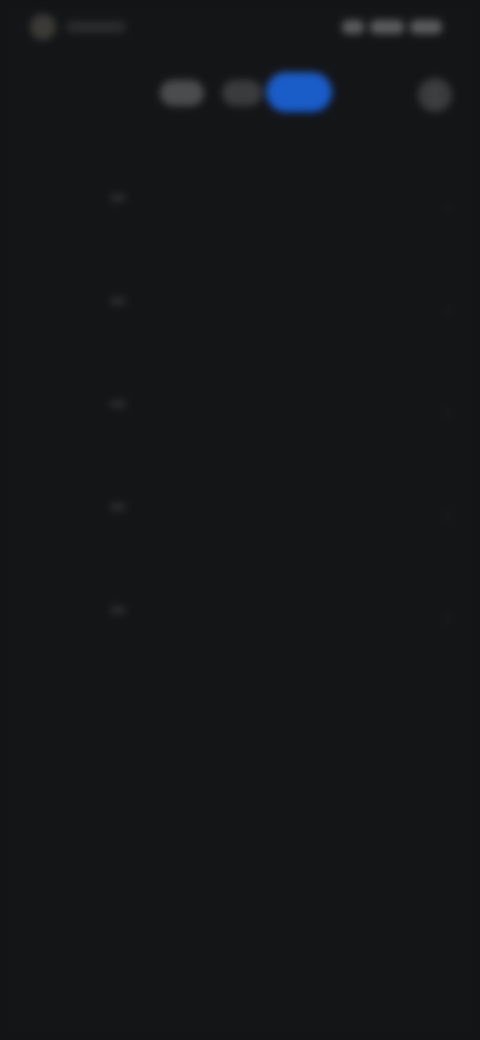 This screenshot has height=1040, width=480. Describe the element at coordinates (426, 27) in the screenshot. I see `battery-icon` at that location.